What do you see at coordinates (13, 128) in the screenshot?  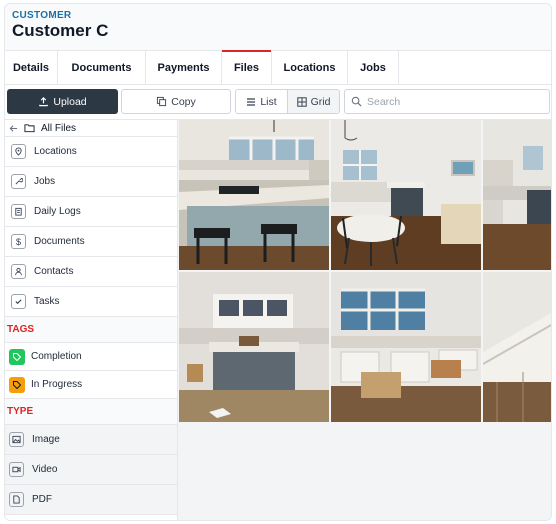 I see `arrow-left-icon` at bounding box center [13, 128].